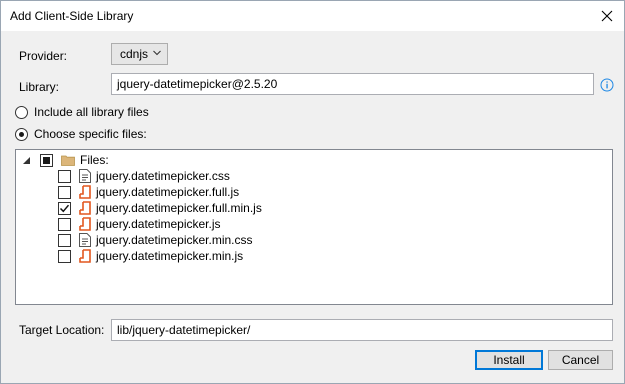 This screenshot has height=384, width=625. What do you see at coordinates (509, 360) in the screenshot?
I see `install-button: Install` at bounding box center [509, 360].